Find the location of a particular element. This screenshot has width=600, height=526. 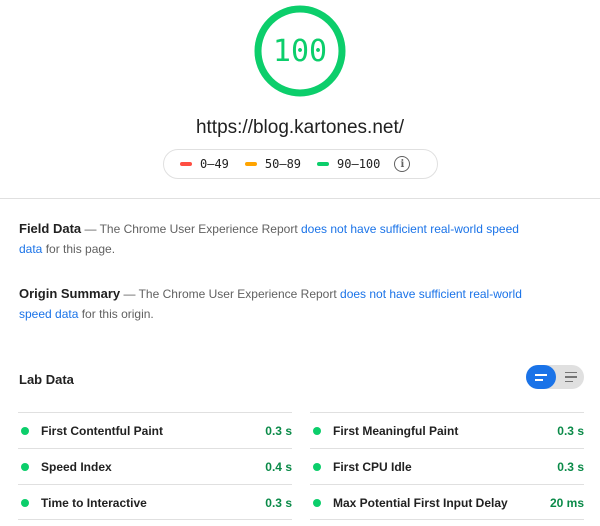

metrics-bottom-divider-right is located at coordinates (447, 519).